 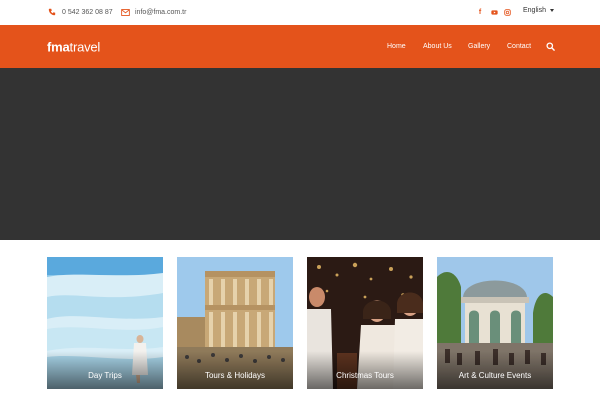 What do you see at coordinates (235, 323) in the screenshot?
I see `card-tours-holidays: Tours & Holidays` at bounding box center [235, 323].